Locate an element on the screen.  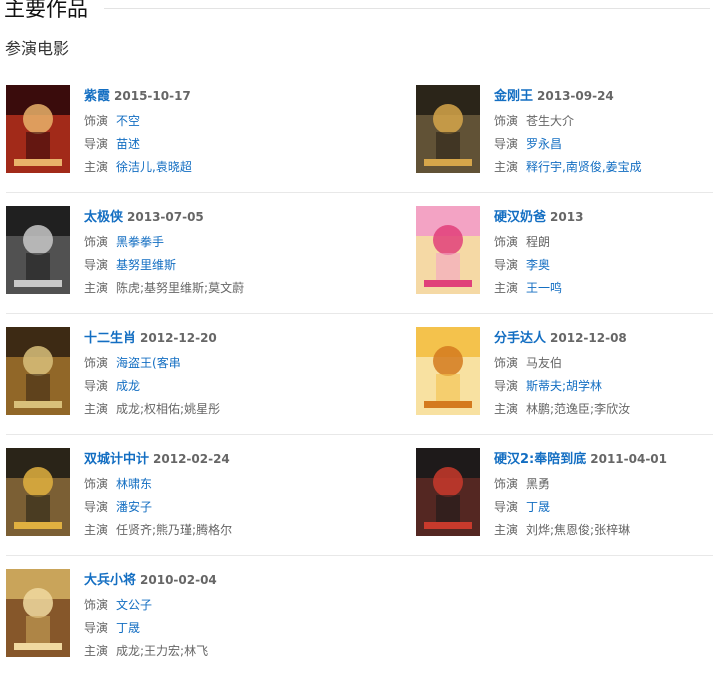
film-role: 海盗王(客串 is located at coordinates (148, 363).